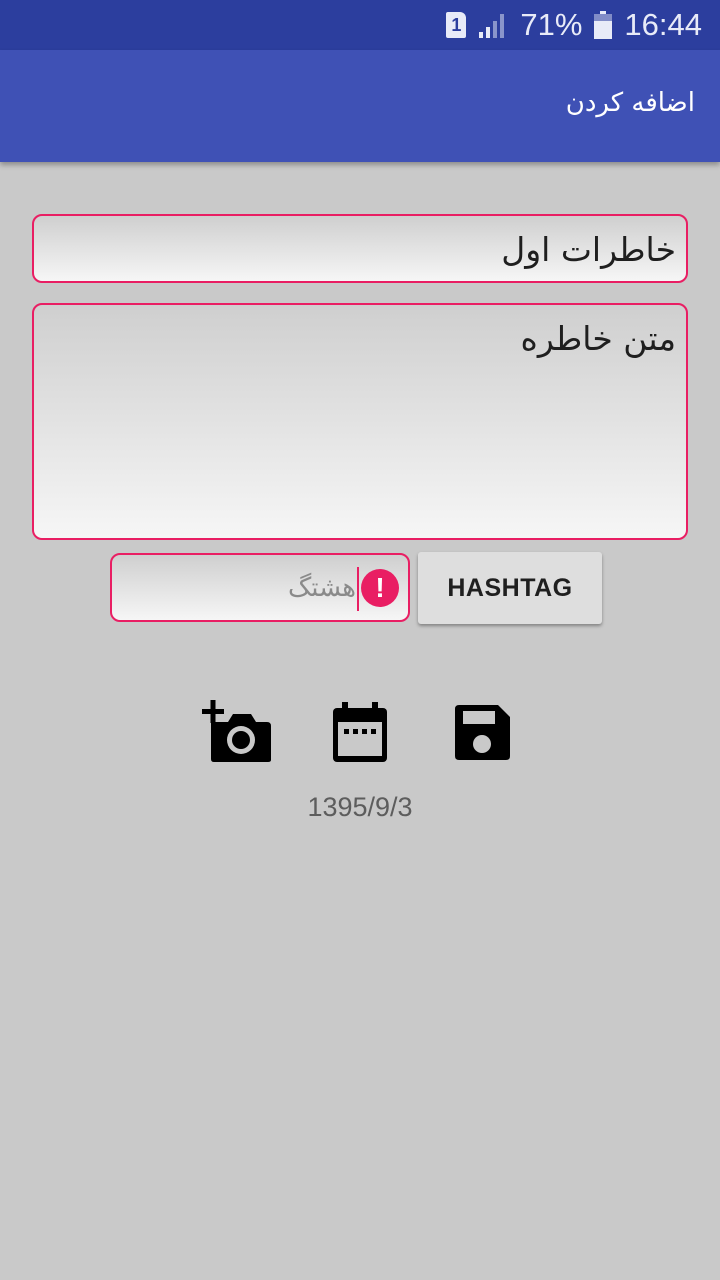 Image resolution: width=720 pixels, height=1280 pixels. What do you see at coordinates (630, 103) in the screenshot?
I see `page-title: اضافه کردن` at bounding box center [630, 103].